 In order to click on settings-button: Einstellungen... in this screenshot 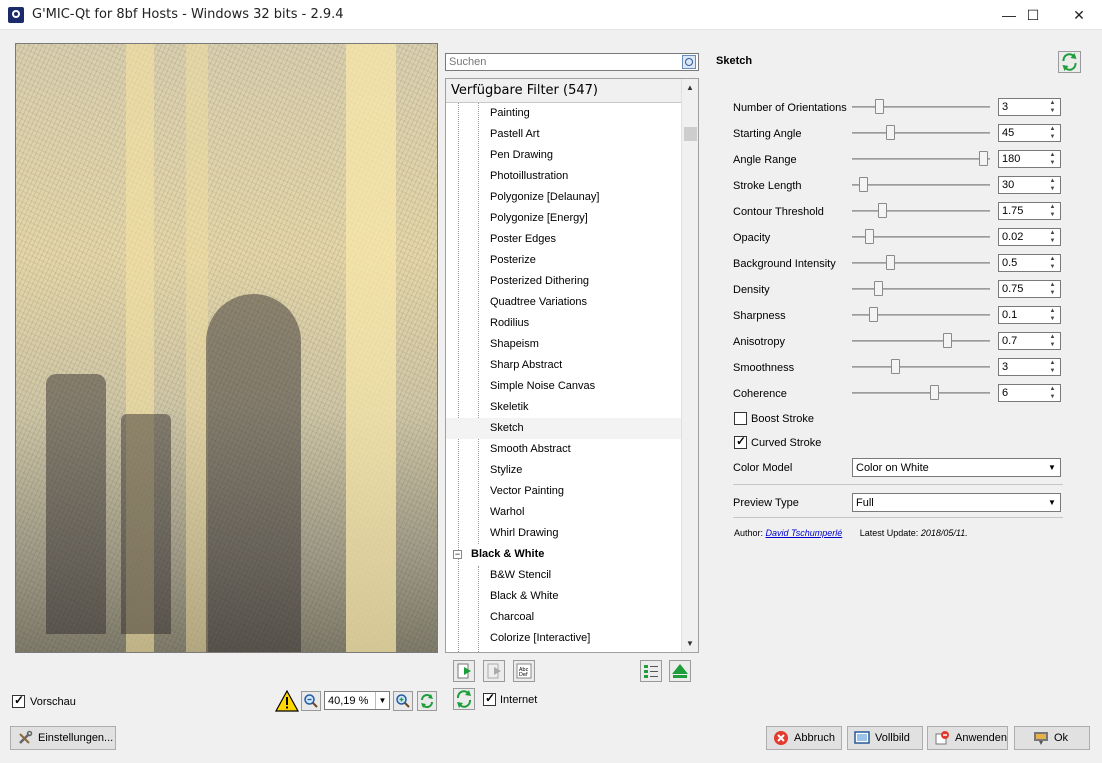, I will do `click(63, 738)`.